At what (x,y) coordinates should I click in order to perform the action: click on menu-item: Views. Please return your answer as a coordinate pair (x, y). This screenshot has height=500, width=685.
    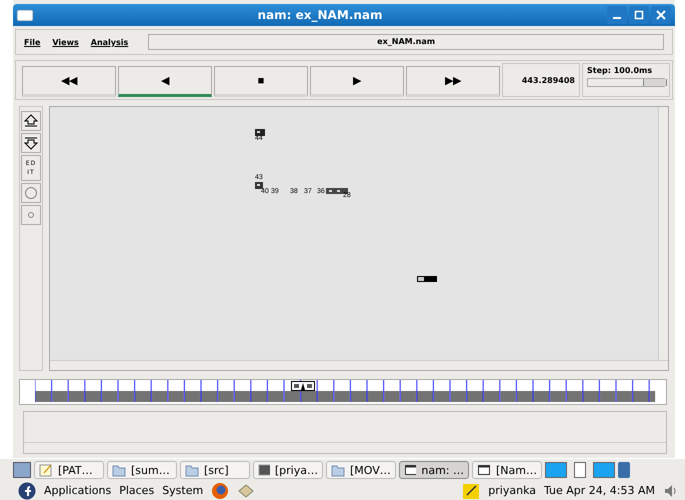
    Looking at the image, I should click on (65, 42).